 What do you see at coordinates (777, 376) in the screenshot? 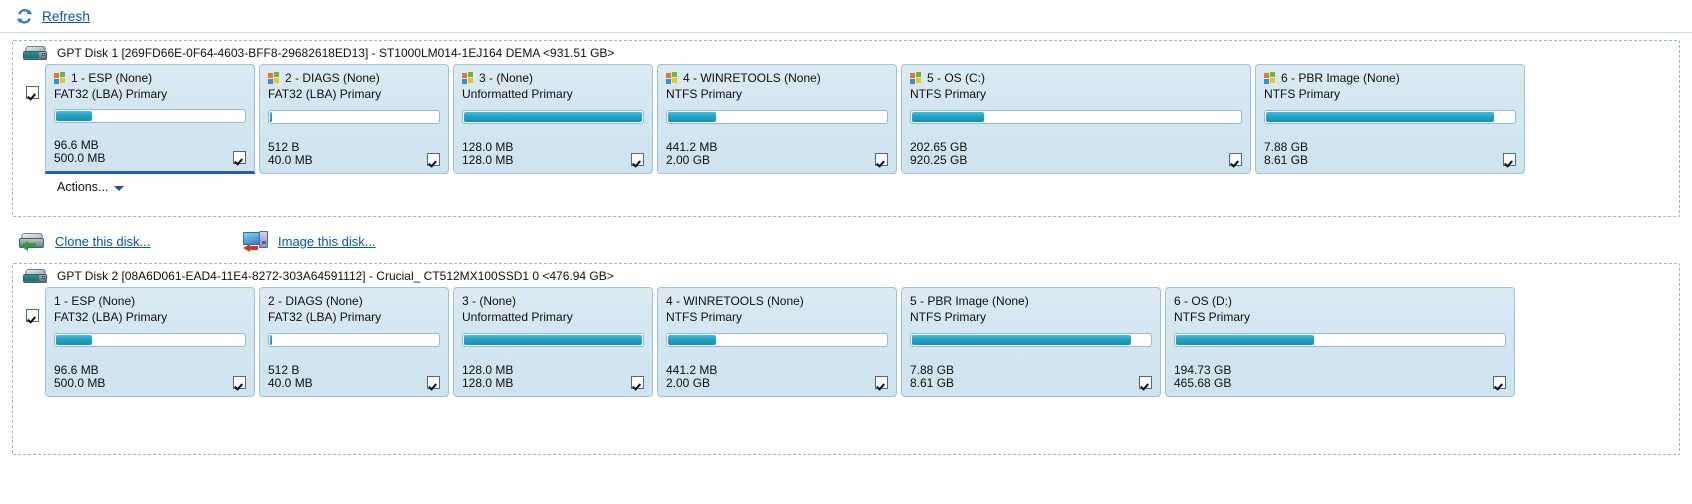
I see `partition-footer: 441.2 MB 2.00 GB` at bounding box center [777, 376].